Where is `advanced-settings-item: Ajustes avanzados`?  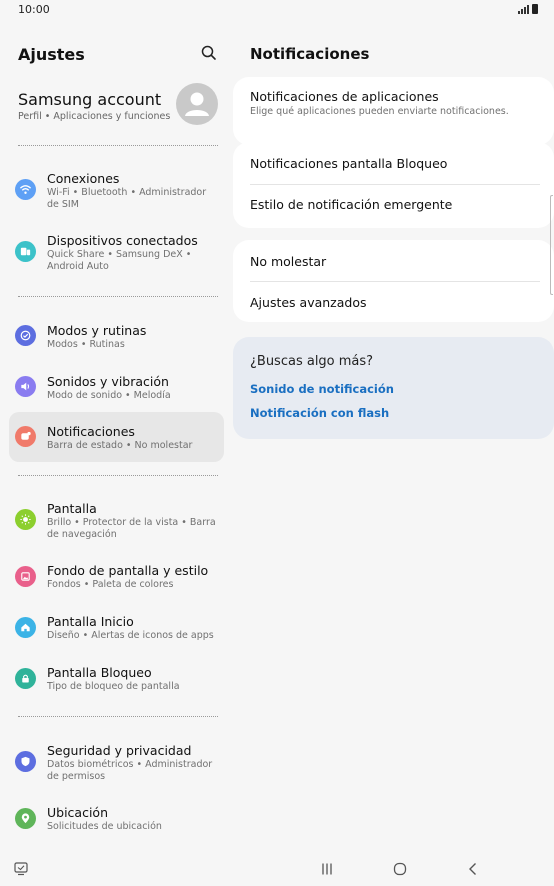
advanced-settings-item: Ajustes avanzados is located at coordinates (308, 302).